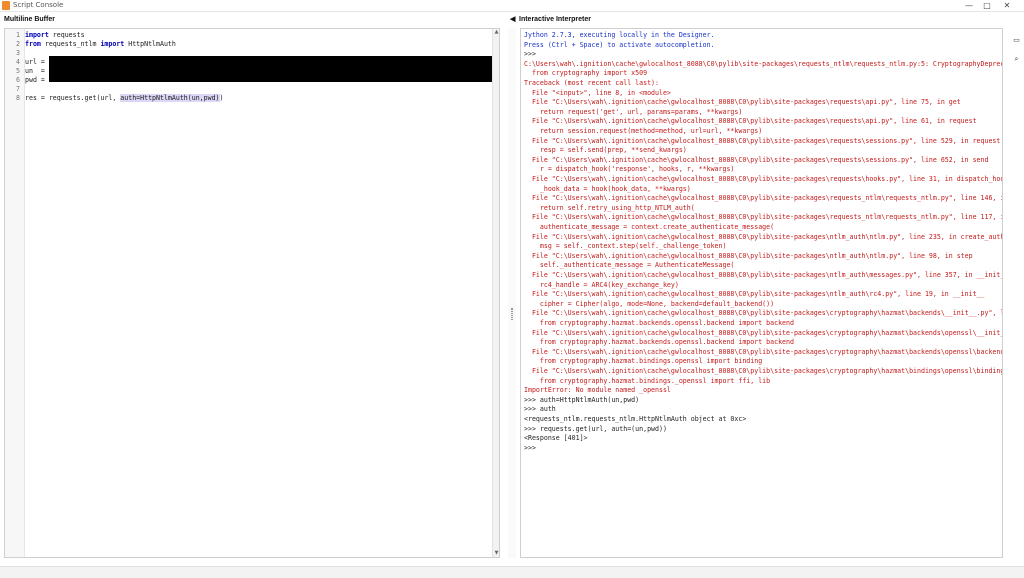 The width and height of the screenshot is (1024, 578). I want to click on line-number: 6, so click(18, 80).